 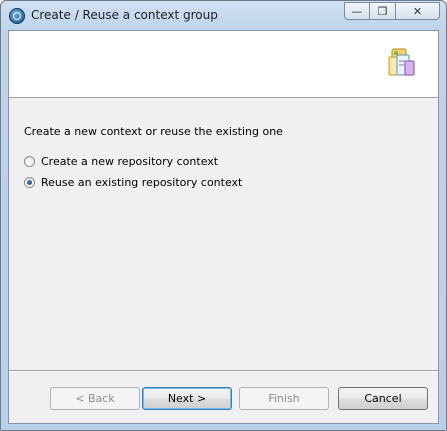 What do you see at coordinates (17, 16) in the screenshot?
I see `talend-q-icon` at bounding box center [17, 16].